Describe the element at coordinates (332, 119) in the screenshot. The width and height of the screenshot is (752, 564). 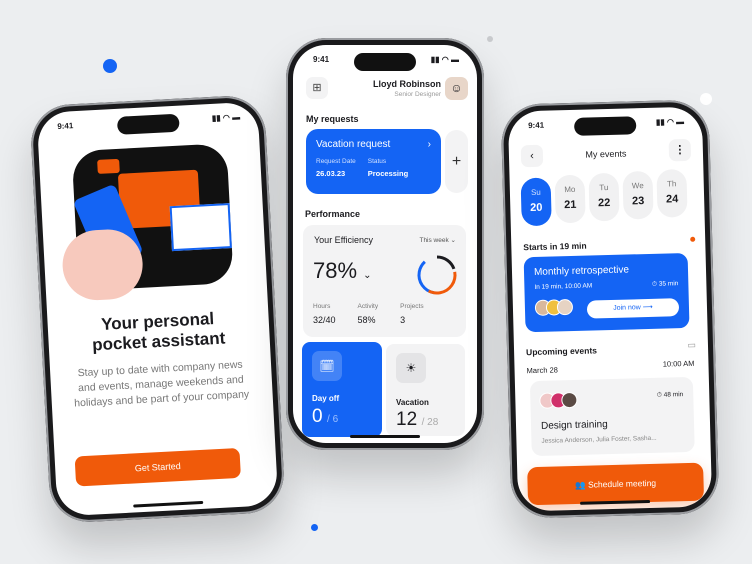
I see `my-requests-heading: My requests` at that location.